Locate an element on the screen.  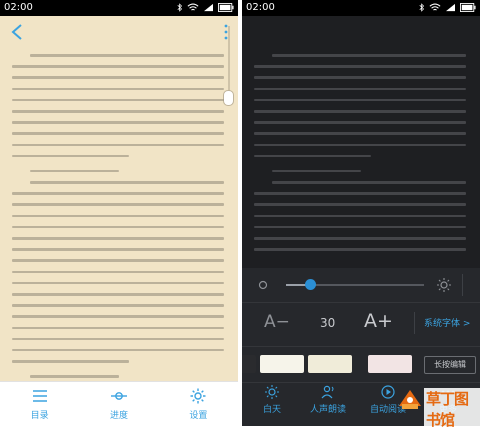
nav-settings: 设置 is located at coordinates (198, 404).